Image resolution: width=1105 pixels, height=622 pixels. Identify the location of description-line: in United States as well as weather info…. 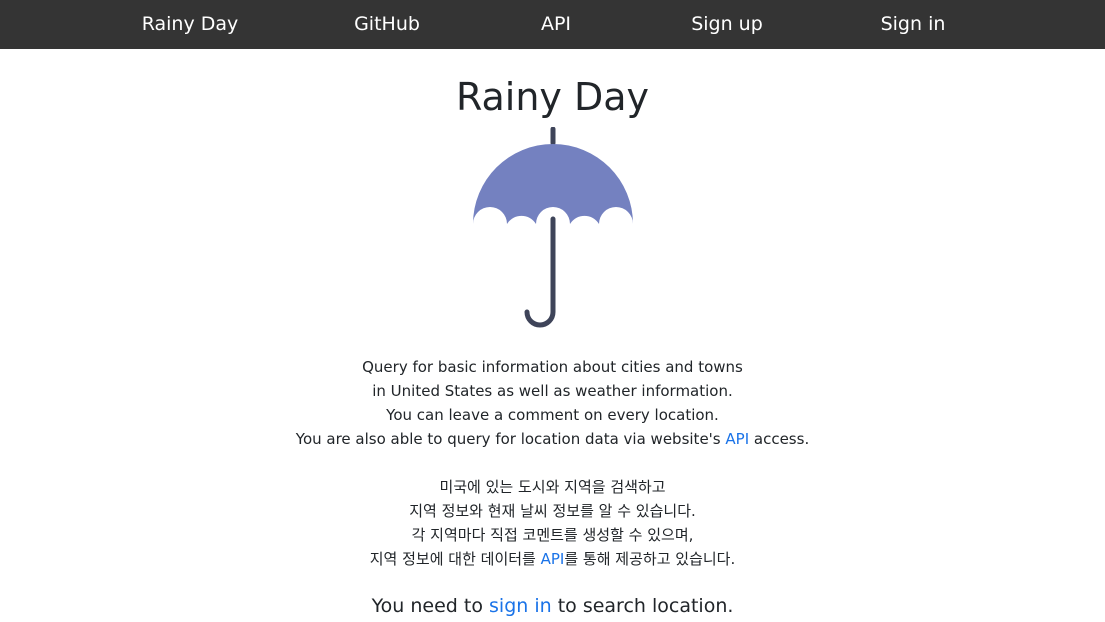
(552, 391).